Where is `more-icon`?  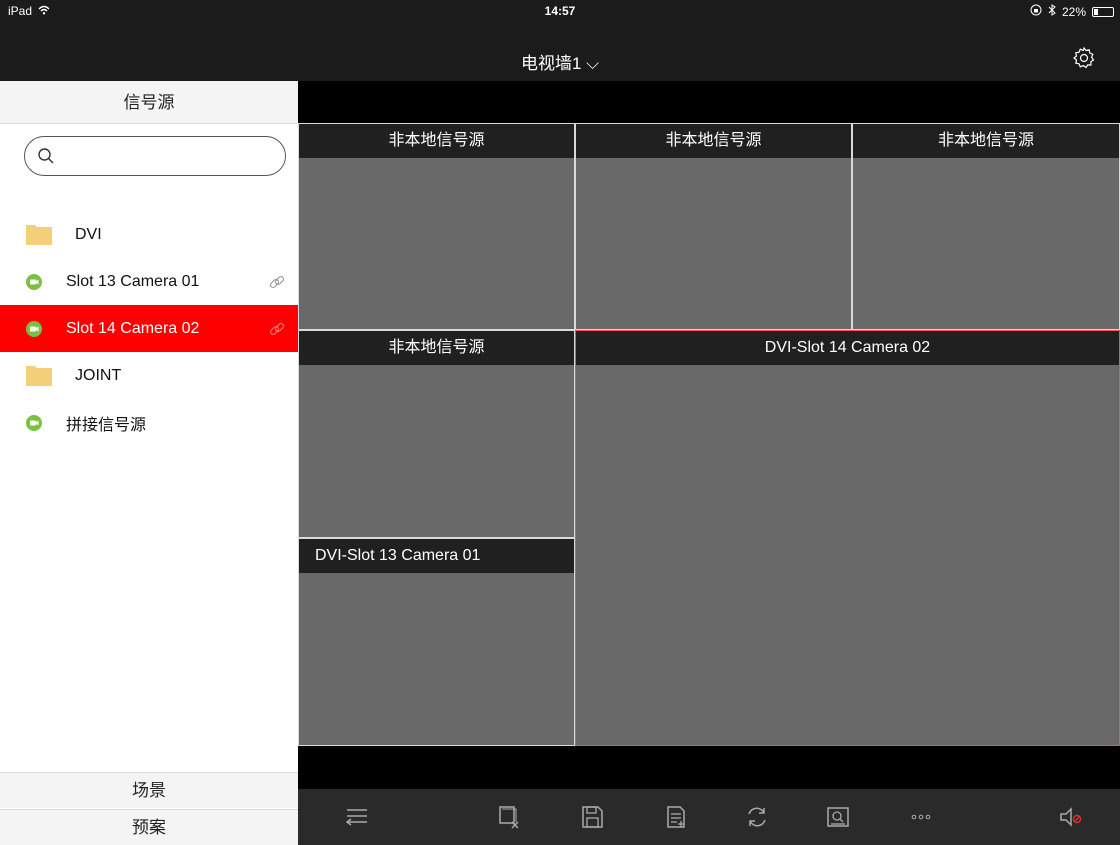
more-icon is located at coordinates (921, 817).